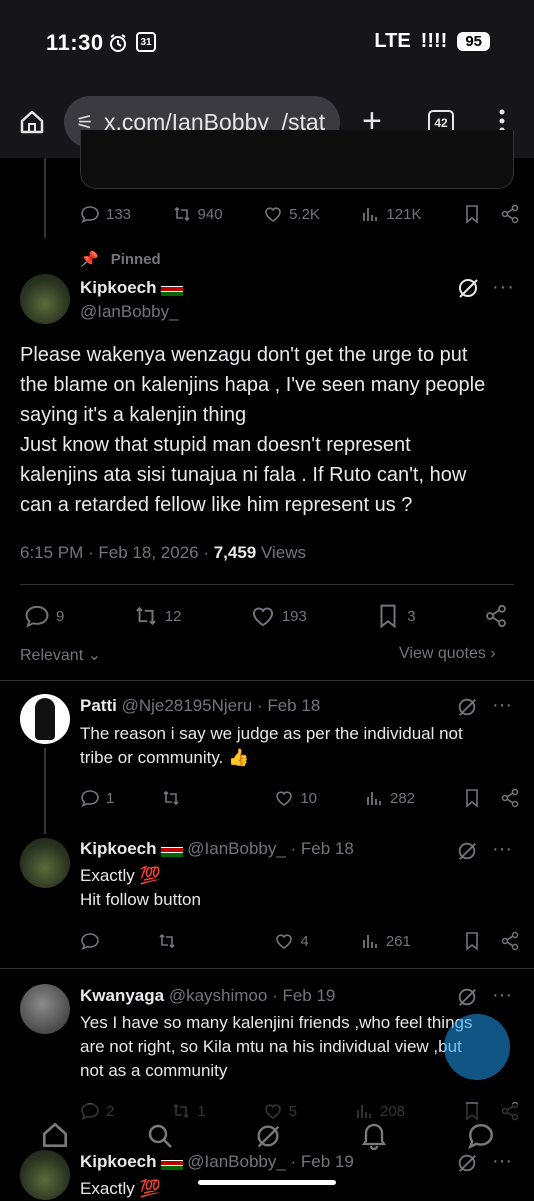 This screenshot has height=1201, width=534. I want to click on gesture-home-bar, so click(267, 1182).